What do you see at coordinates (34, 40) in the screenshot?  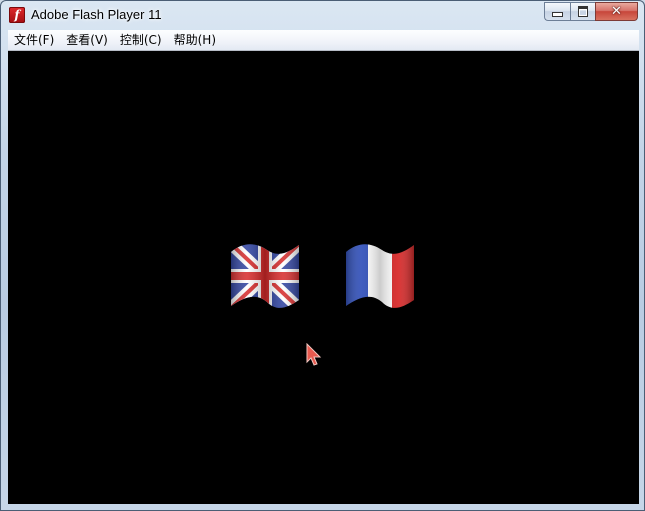 I see `menu-file: 文件(F)` at bounding box center [34, 40].